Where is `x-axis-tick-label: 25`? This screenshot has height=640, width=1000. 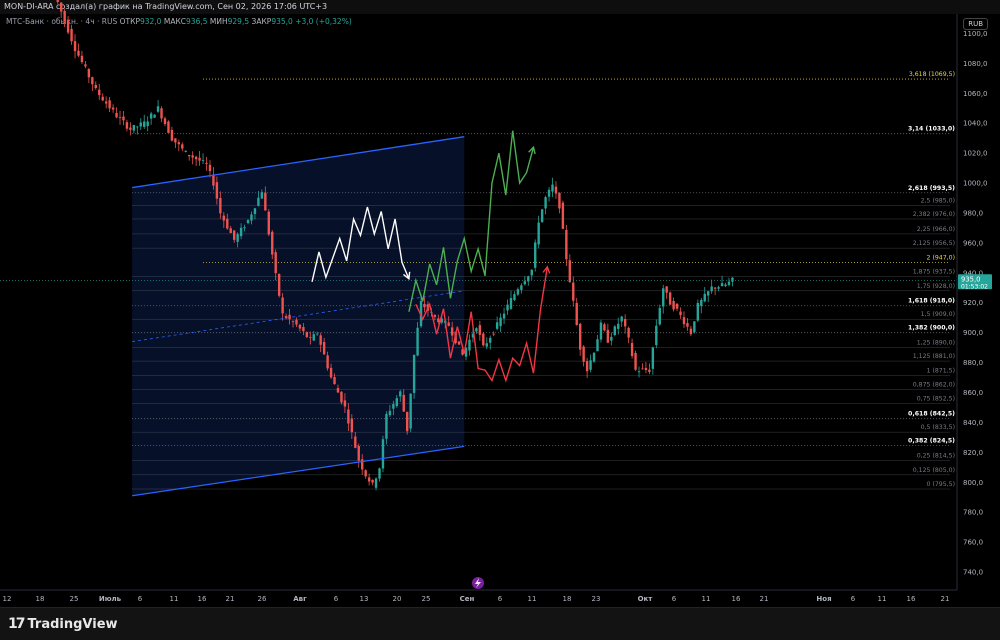 x-axis-tick-label: 25 is located at coordinates (426, 599).